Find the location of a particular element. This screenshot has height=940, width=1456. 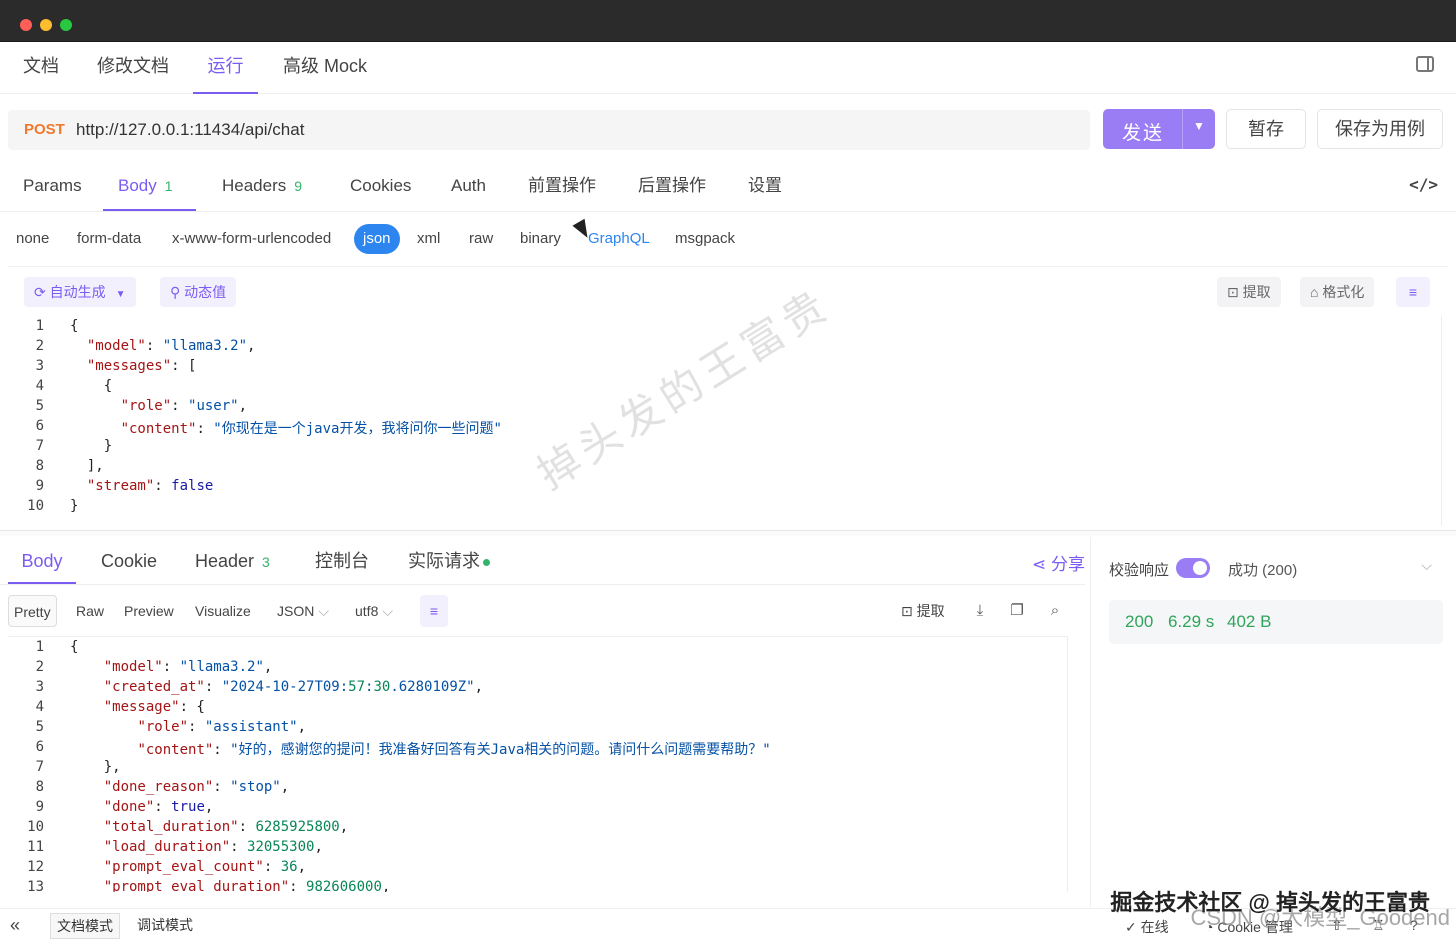

dynamic-value-button: ⚲ 动态值 is located at coordinates (198, 292).